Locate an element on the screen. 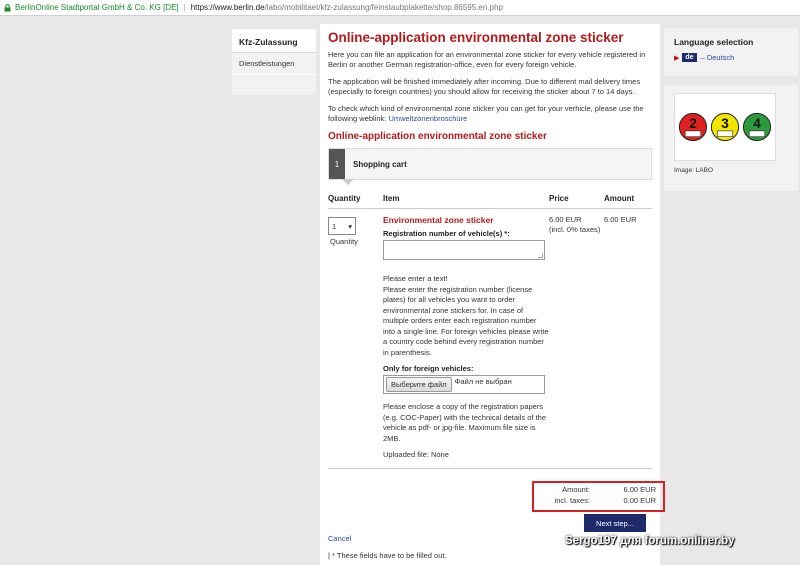 Image resolution: width=800 pixels, height=565 pixels. choose-file-button: Выберите файл is located at coordinates (419, 384).